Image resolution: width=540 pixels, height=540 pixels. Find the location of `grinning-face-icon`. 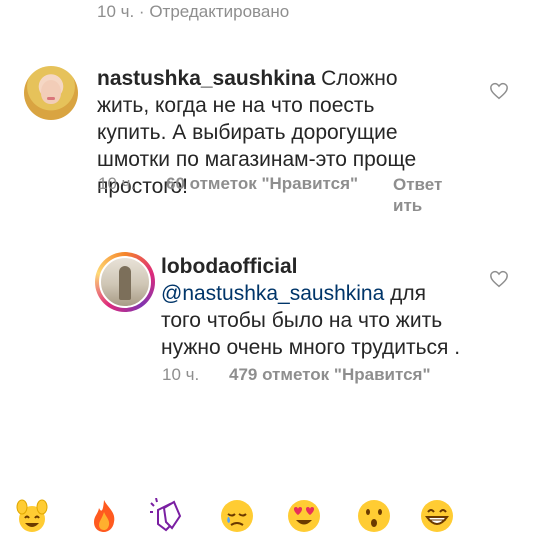

grinning-face-icon is located at coordinates (437, 516).